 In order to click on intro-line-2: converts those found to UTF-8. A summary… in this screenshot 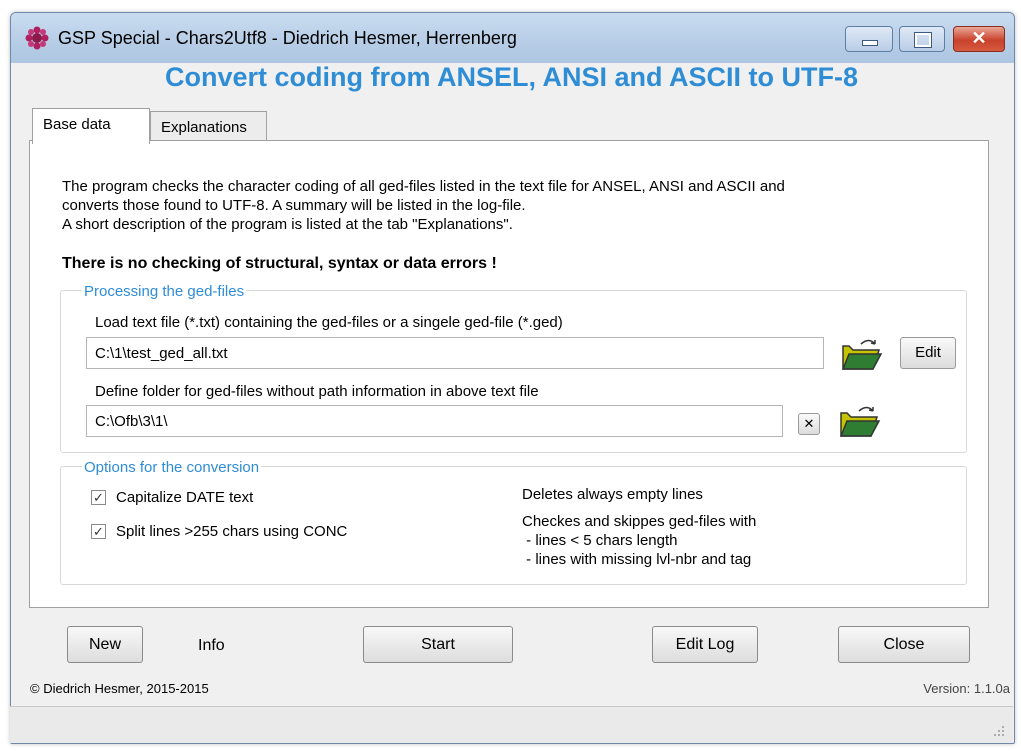, I will do `click(294, 205)`.